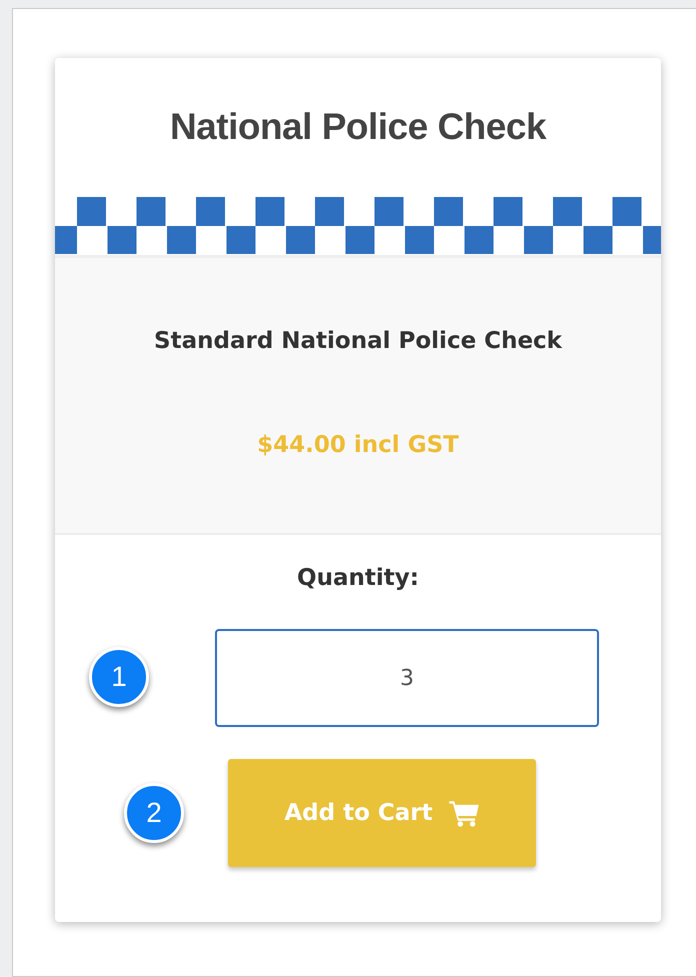  What do you see at coordinates (358, 578) in the screenshot?
I see `quantity-label: Quantity:` at bounding box center [358, 578].